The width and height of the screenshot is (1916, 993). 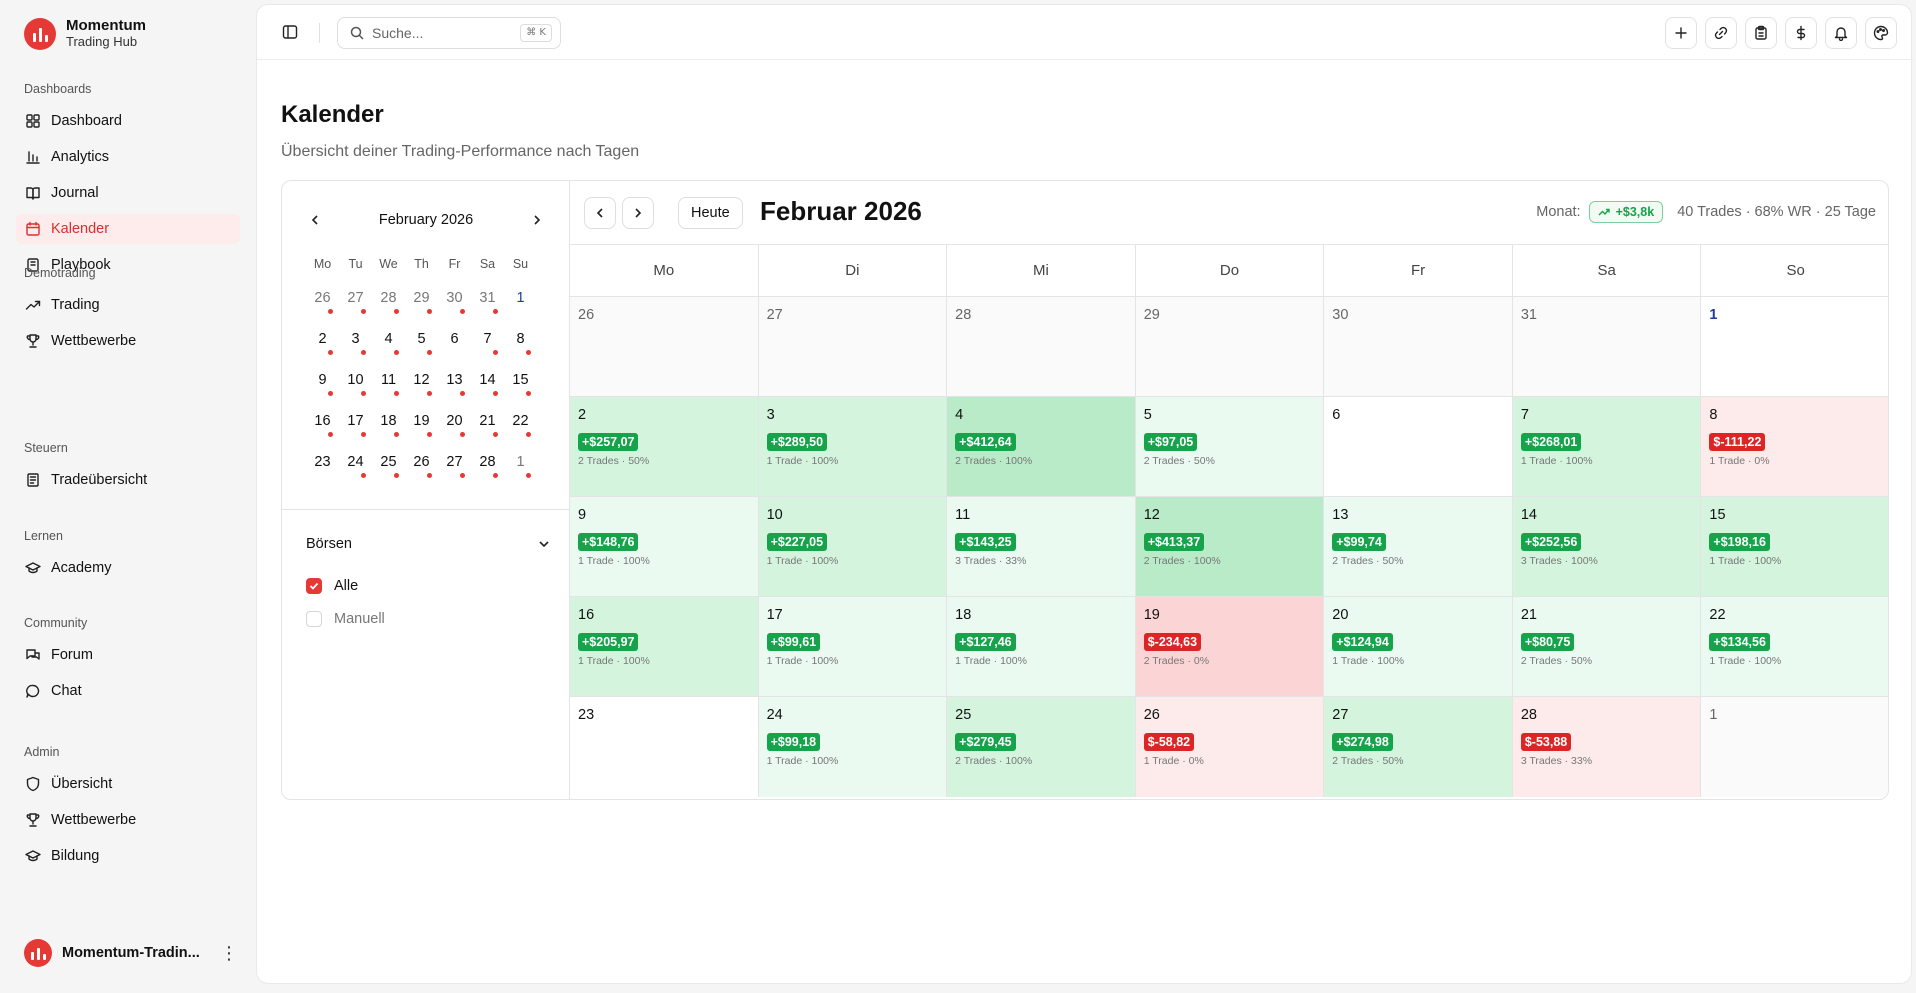 What do you see at coordinates (1801, 33) in the screenshot?
I see `dollar-button` at bounding box center [1801, 33].